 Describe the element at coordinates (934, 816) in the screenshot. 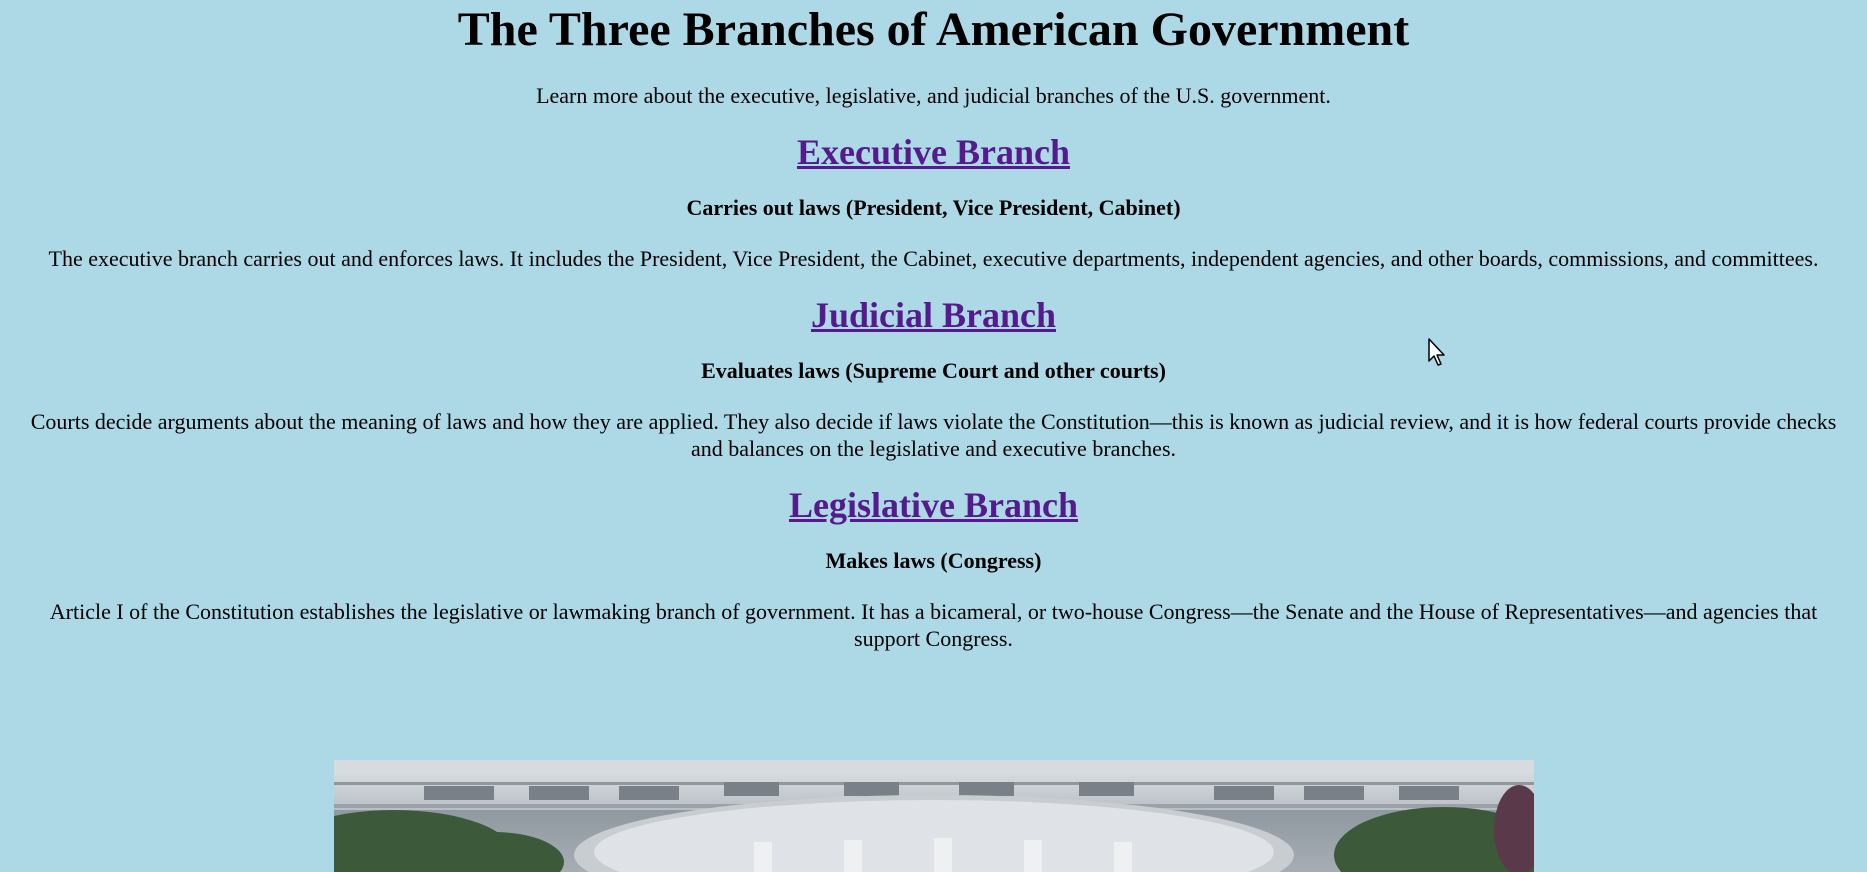

I see `white-house-image` at that location.